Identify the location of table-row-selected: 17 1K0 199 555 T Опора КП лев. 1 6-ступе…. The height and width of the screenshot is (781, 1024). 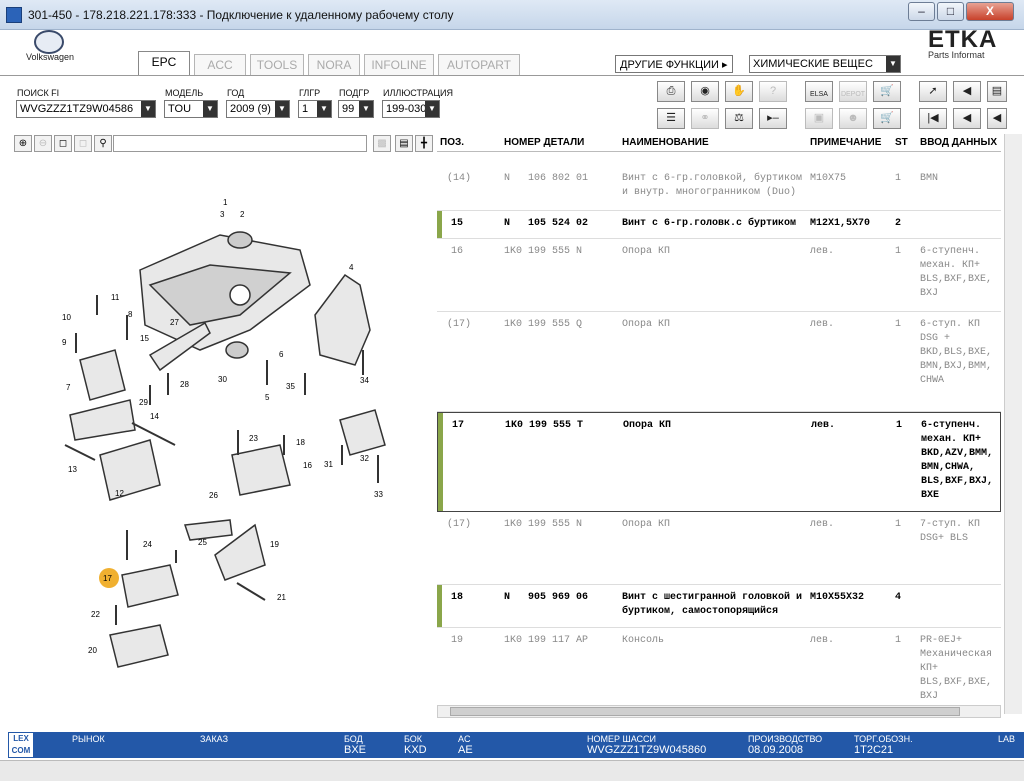
(719, 462).